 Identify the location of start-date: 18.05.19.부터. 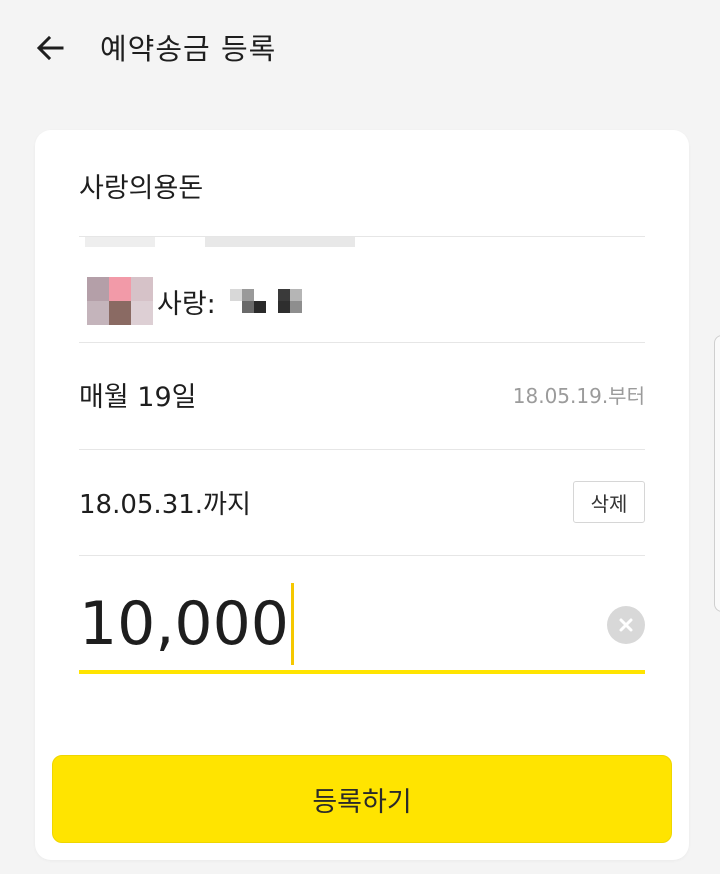
(578, 395).